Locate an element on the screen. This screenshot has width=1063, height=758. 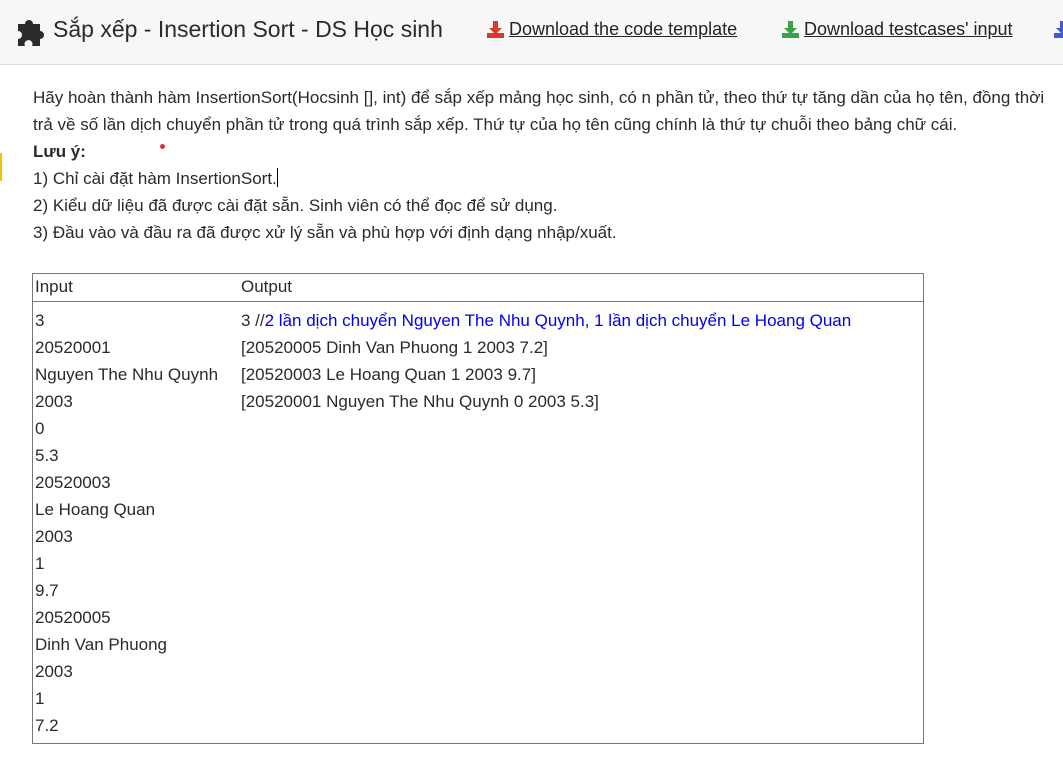
input-line: 0 is located at coordinates (40, 428).